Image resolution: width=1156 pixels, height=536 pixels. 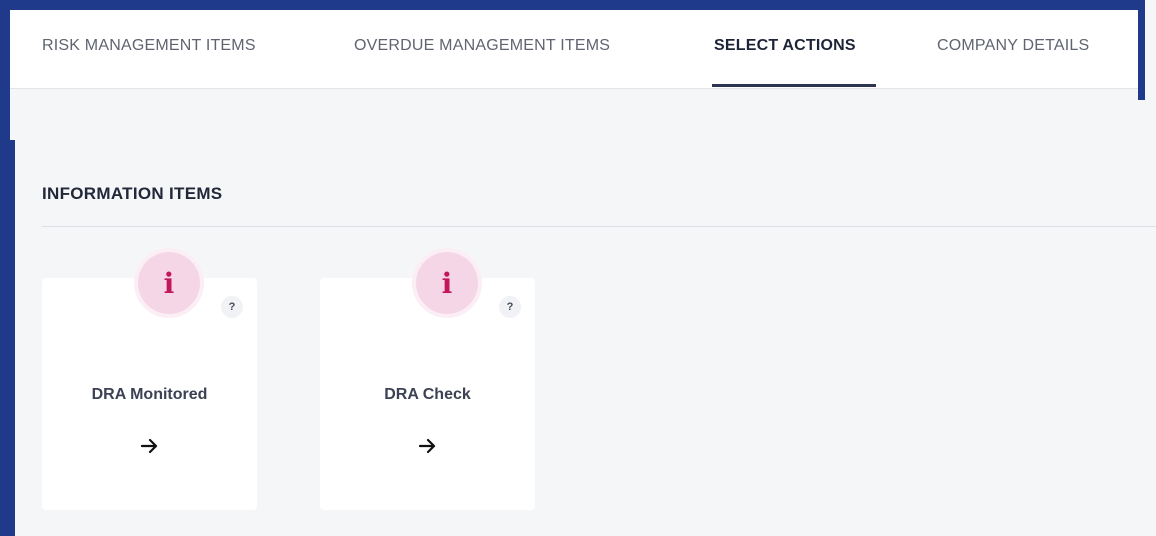 I want to click on section-title: INFORMATION ITEMS, so click(x=132, y=193).